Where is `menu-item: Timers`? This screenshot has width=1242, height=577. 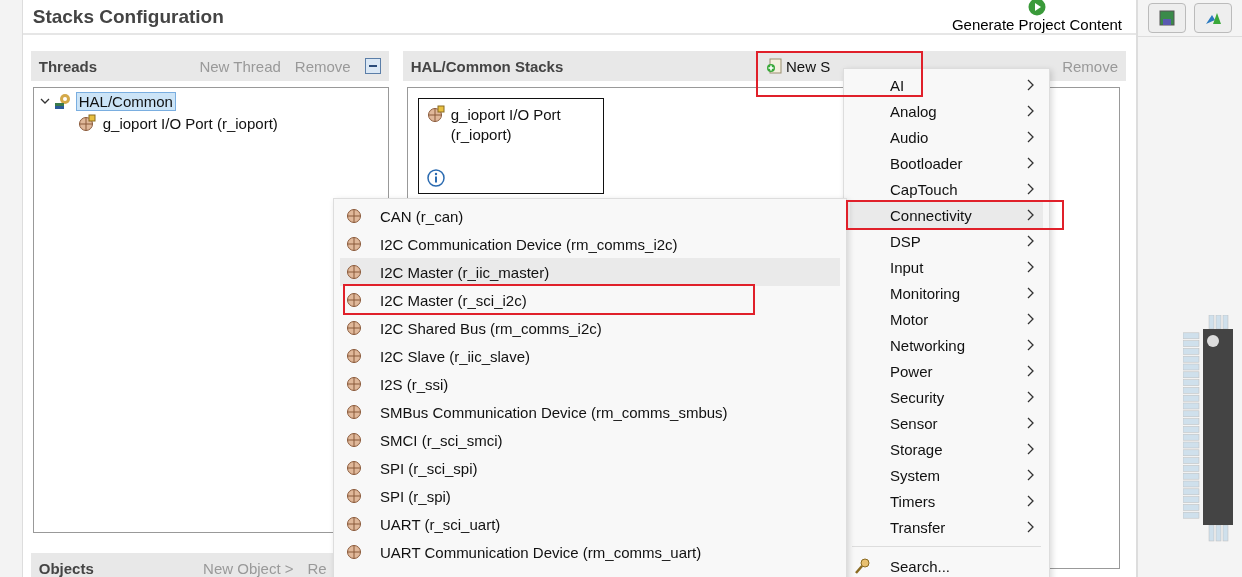
menu-item: Timers is located at coordinates (946, 501).